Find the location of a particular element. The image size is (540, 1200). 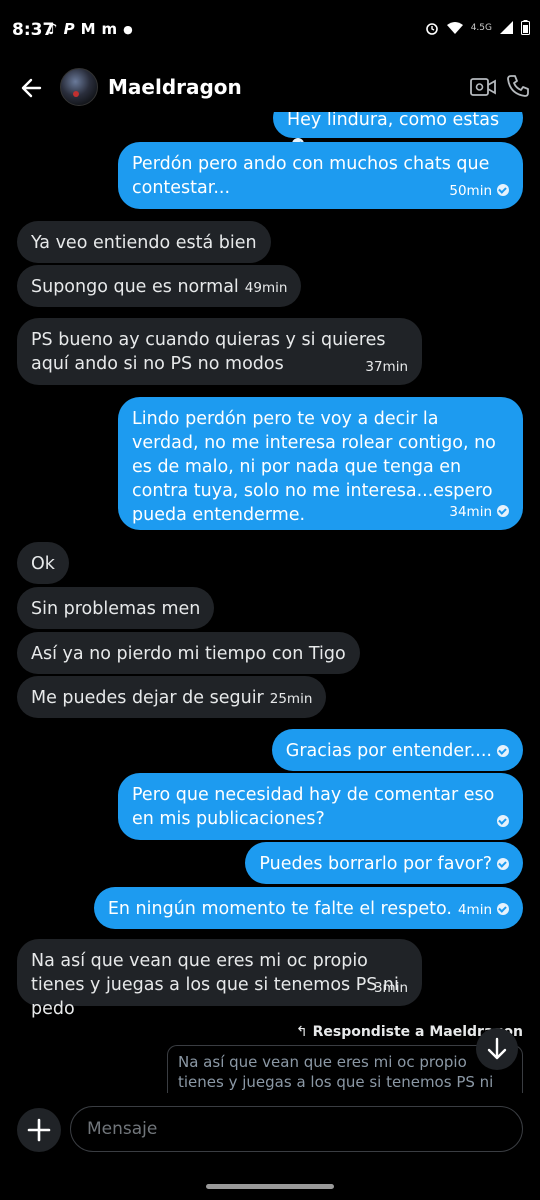

signal-icon is located at coordinates (506, 27).